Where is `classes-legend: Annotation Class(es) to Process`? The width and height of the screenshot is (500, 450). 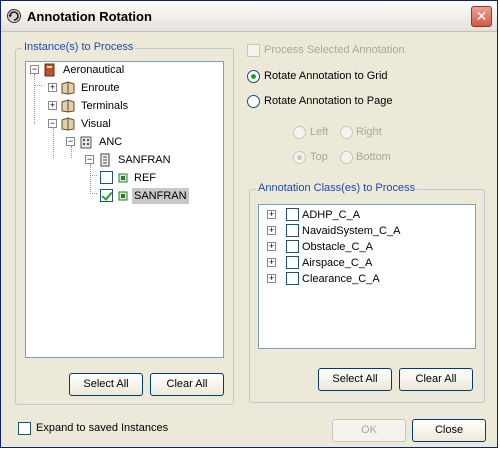 classes-legend: Annotation Class(es) to Process is located at coordinates (337, 188).